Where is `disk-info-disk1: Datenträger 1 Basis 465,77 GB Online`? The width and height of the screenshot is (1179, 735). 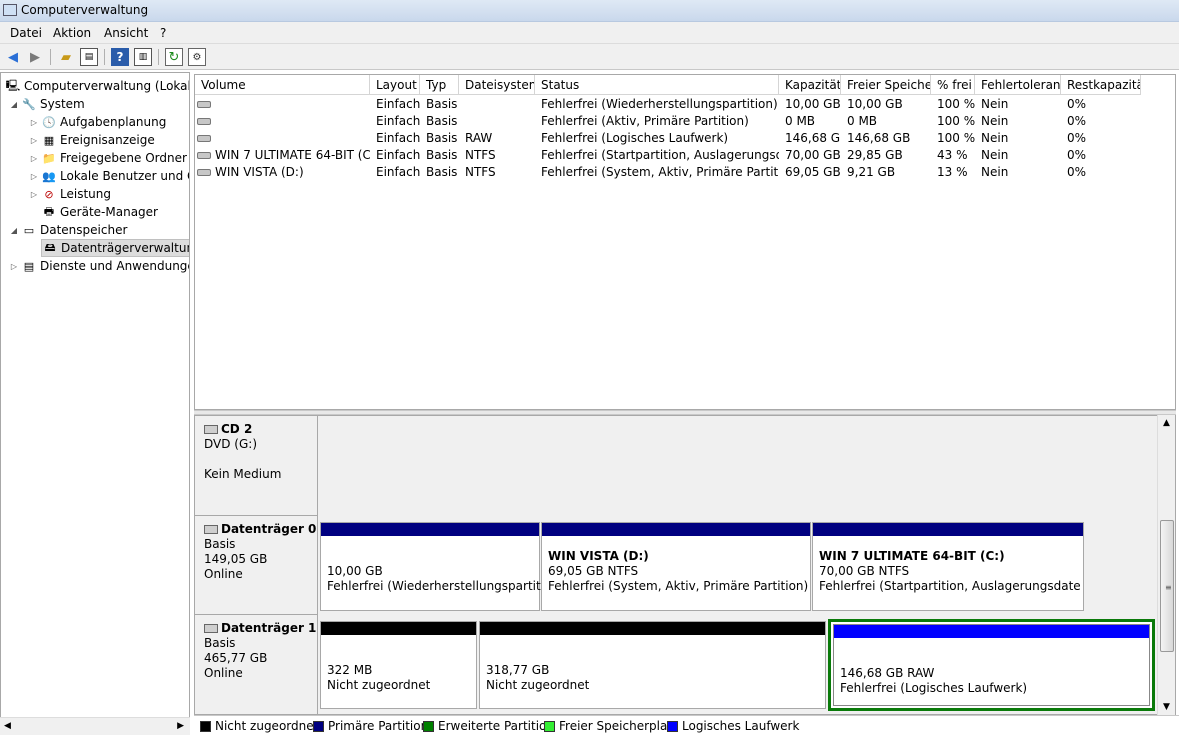
disk-info-disk1: Datenträger 1 Basis 465,77 GB Online is located at coordinates (256, 664).